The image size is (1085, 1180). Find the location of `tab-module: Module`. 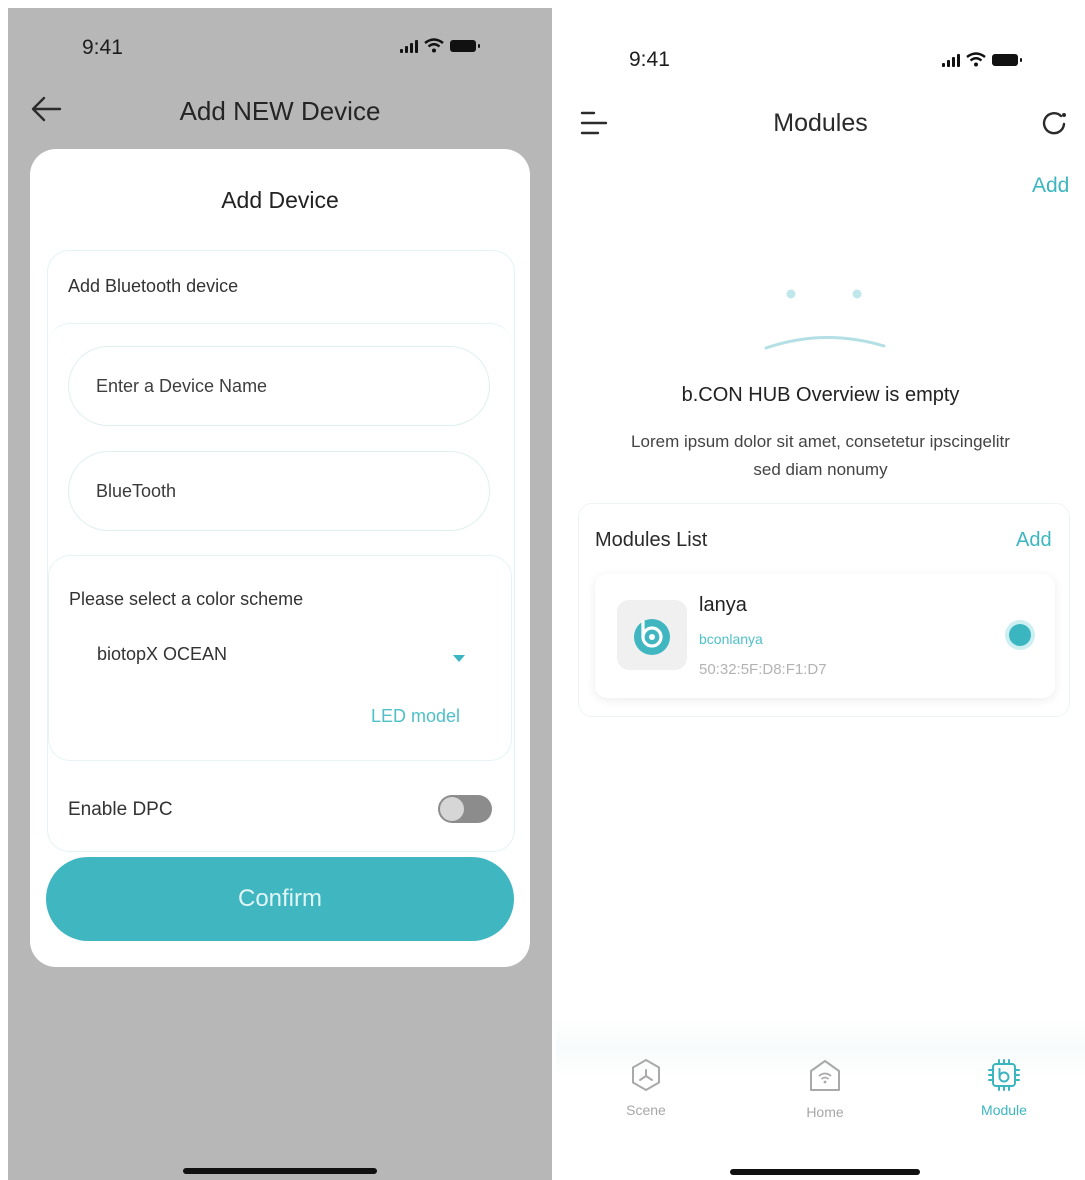

tab-module: Module is located at coordinates (1004, 1088).